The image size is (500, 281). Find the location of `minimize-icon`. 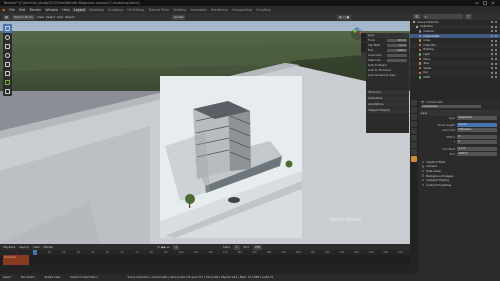

minimize-icon is located at coordinates (477, 3).